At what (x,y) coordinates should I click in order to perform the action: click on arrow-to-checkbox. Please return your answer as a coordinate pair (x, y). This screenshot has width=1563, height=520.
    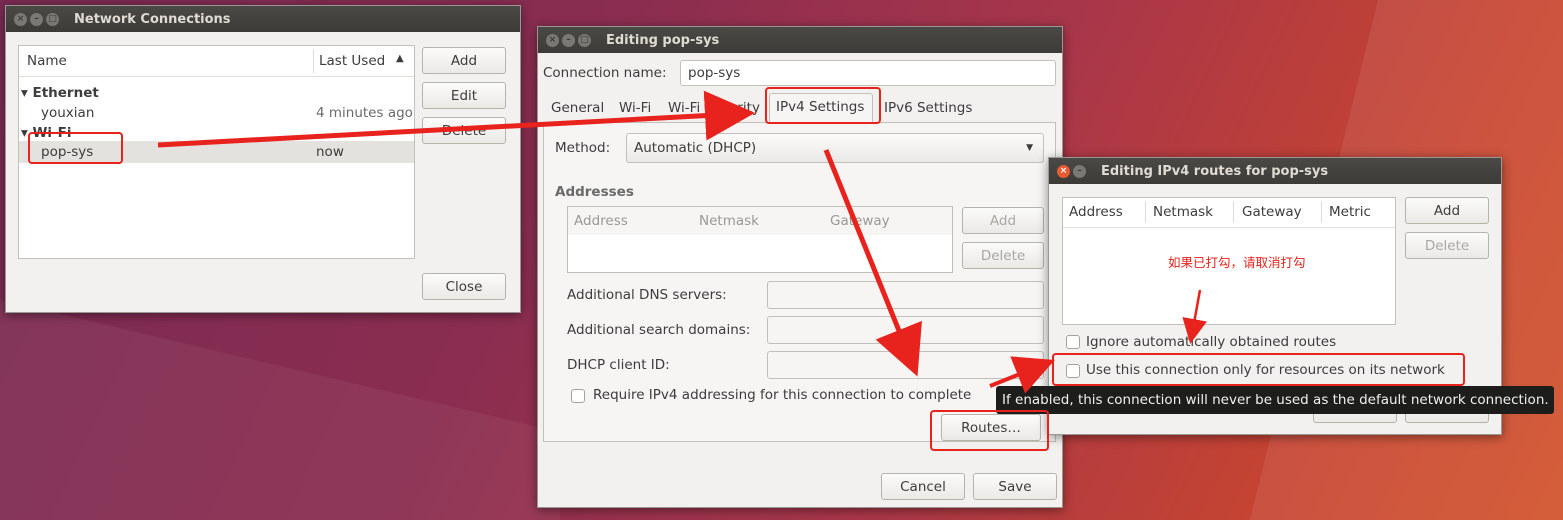
    Looking at the image, I should click on (1022, 375).